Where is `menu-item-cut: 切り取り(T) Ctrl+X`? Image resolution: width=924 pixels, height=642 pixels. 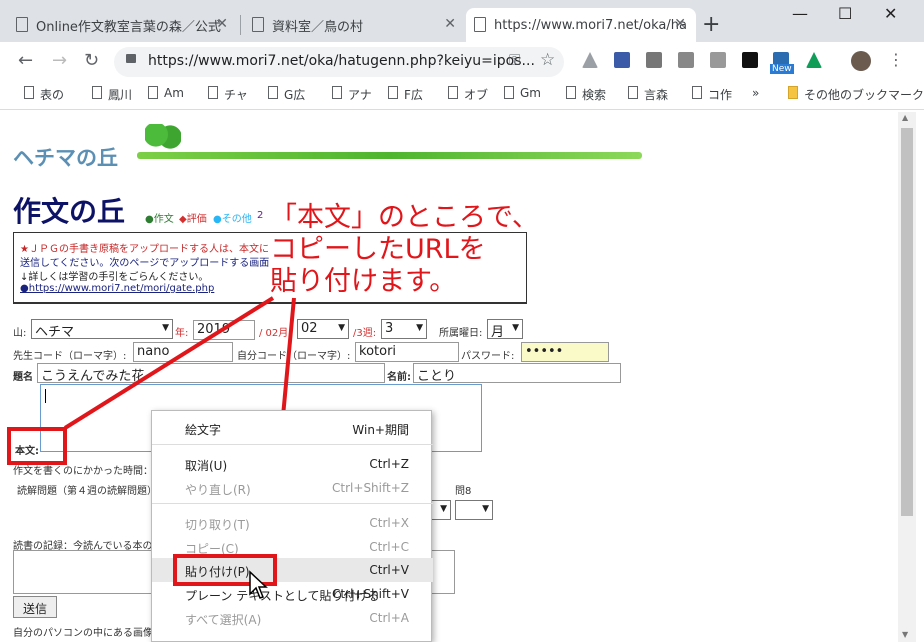 menu-item-cut: 切り取り(T) Ctrl+X is located at coordinates (297, 524).